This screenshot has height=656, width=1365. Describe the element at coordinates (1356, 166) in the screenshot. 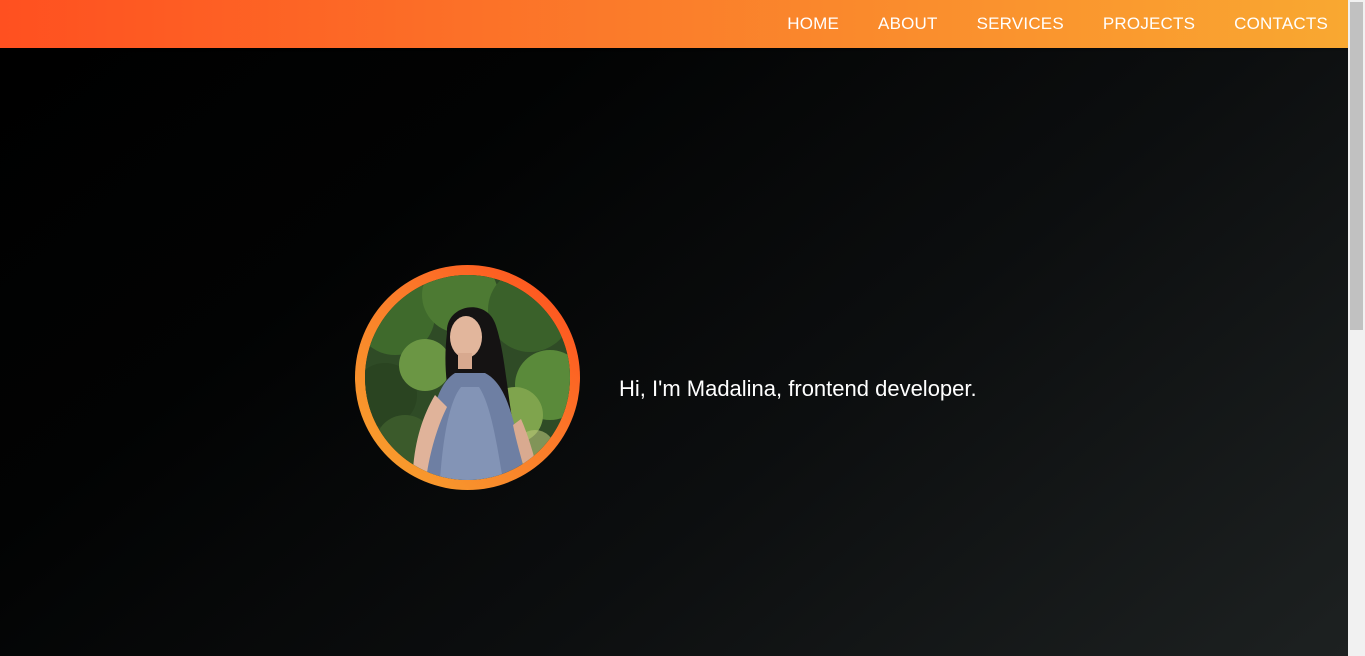

I see `scrollbar-thumb` at that location.